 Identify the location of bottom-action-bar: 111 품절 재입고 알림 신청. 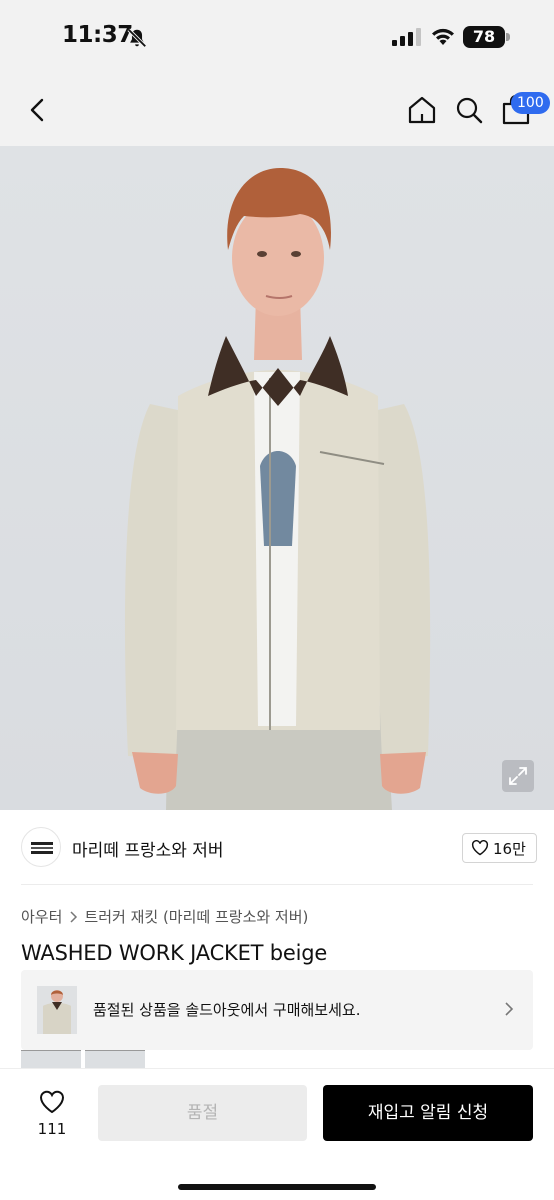
(277, 1134).